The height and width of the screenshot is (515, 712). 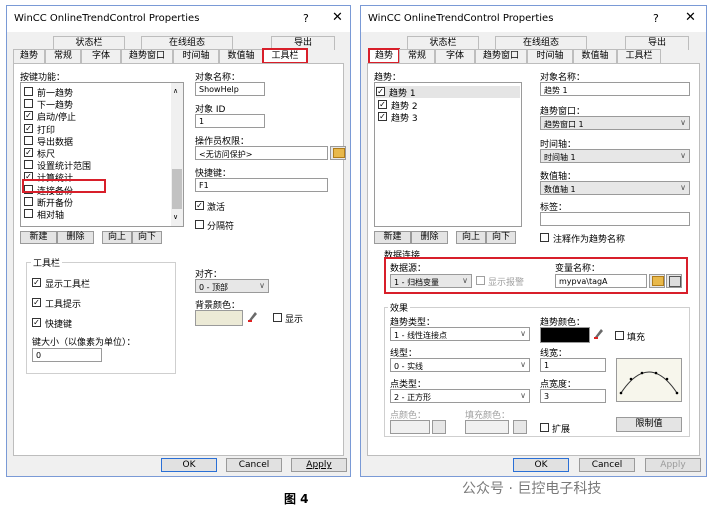 I want to click on show-toolbar-checkbox: ✓, so click(x=36, y=282).